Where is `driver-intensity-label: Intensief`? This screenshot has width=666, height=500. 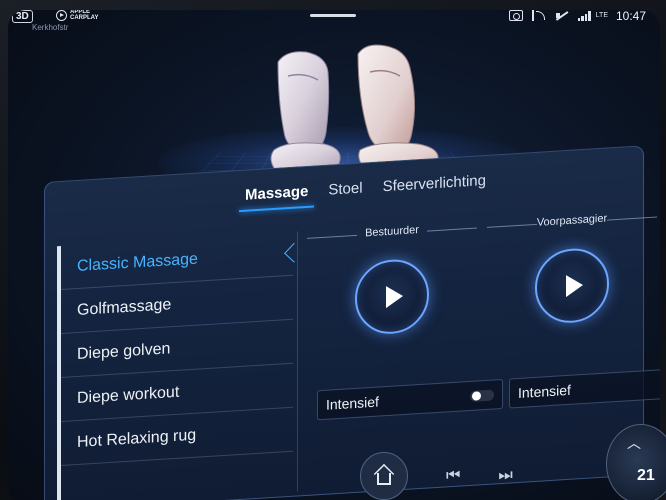 driver-intensity-label: Intensief is located at coordinates (352, 403).